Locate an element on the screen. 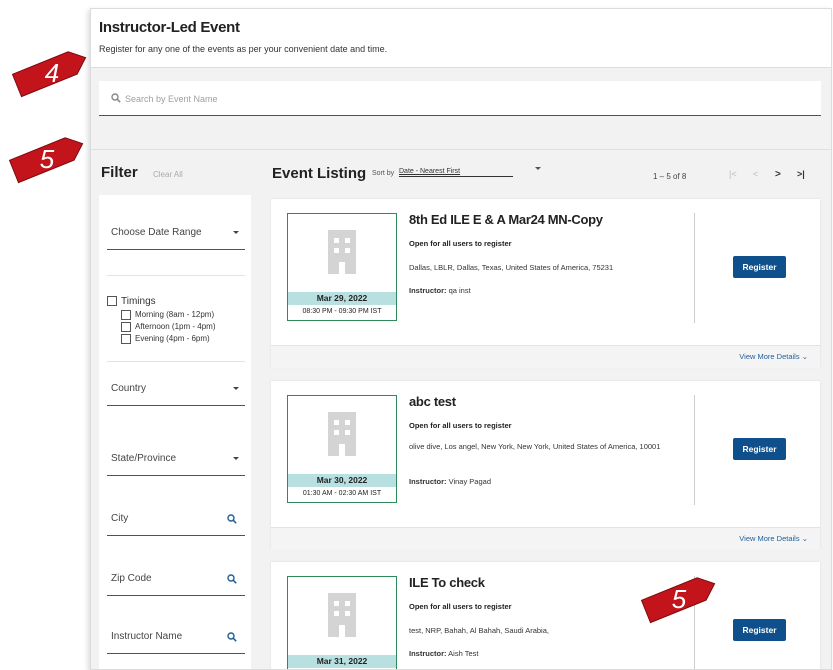  timings-label: Timings is located at coordinates (138, 301).